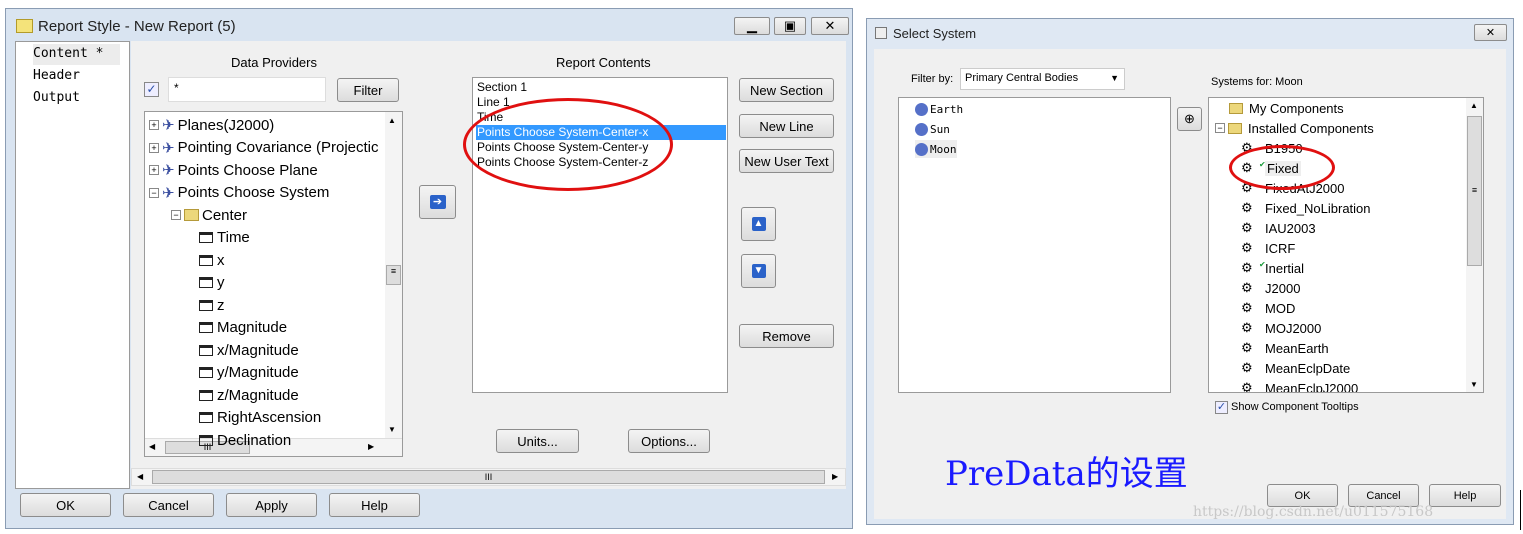  I want to click on maximize-button: ▣, so click(790, 26).